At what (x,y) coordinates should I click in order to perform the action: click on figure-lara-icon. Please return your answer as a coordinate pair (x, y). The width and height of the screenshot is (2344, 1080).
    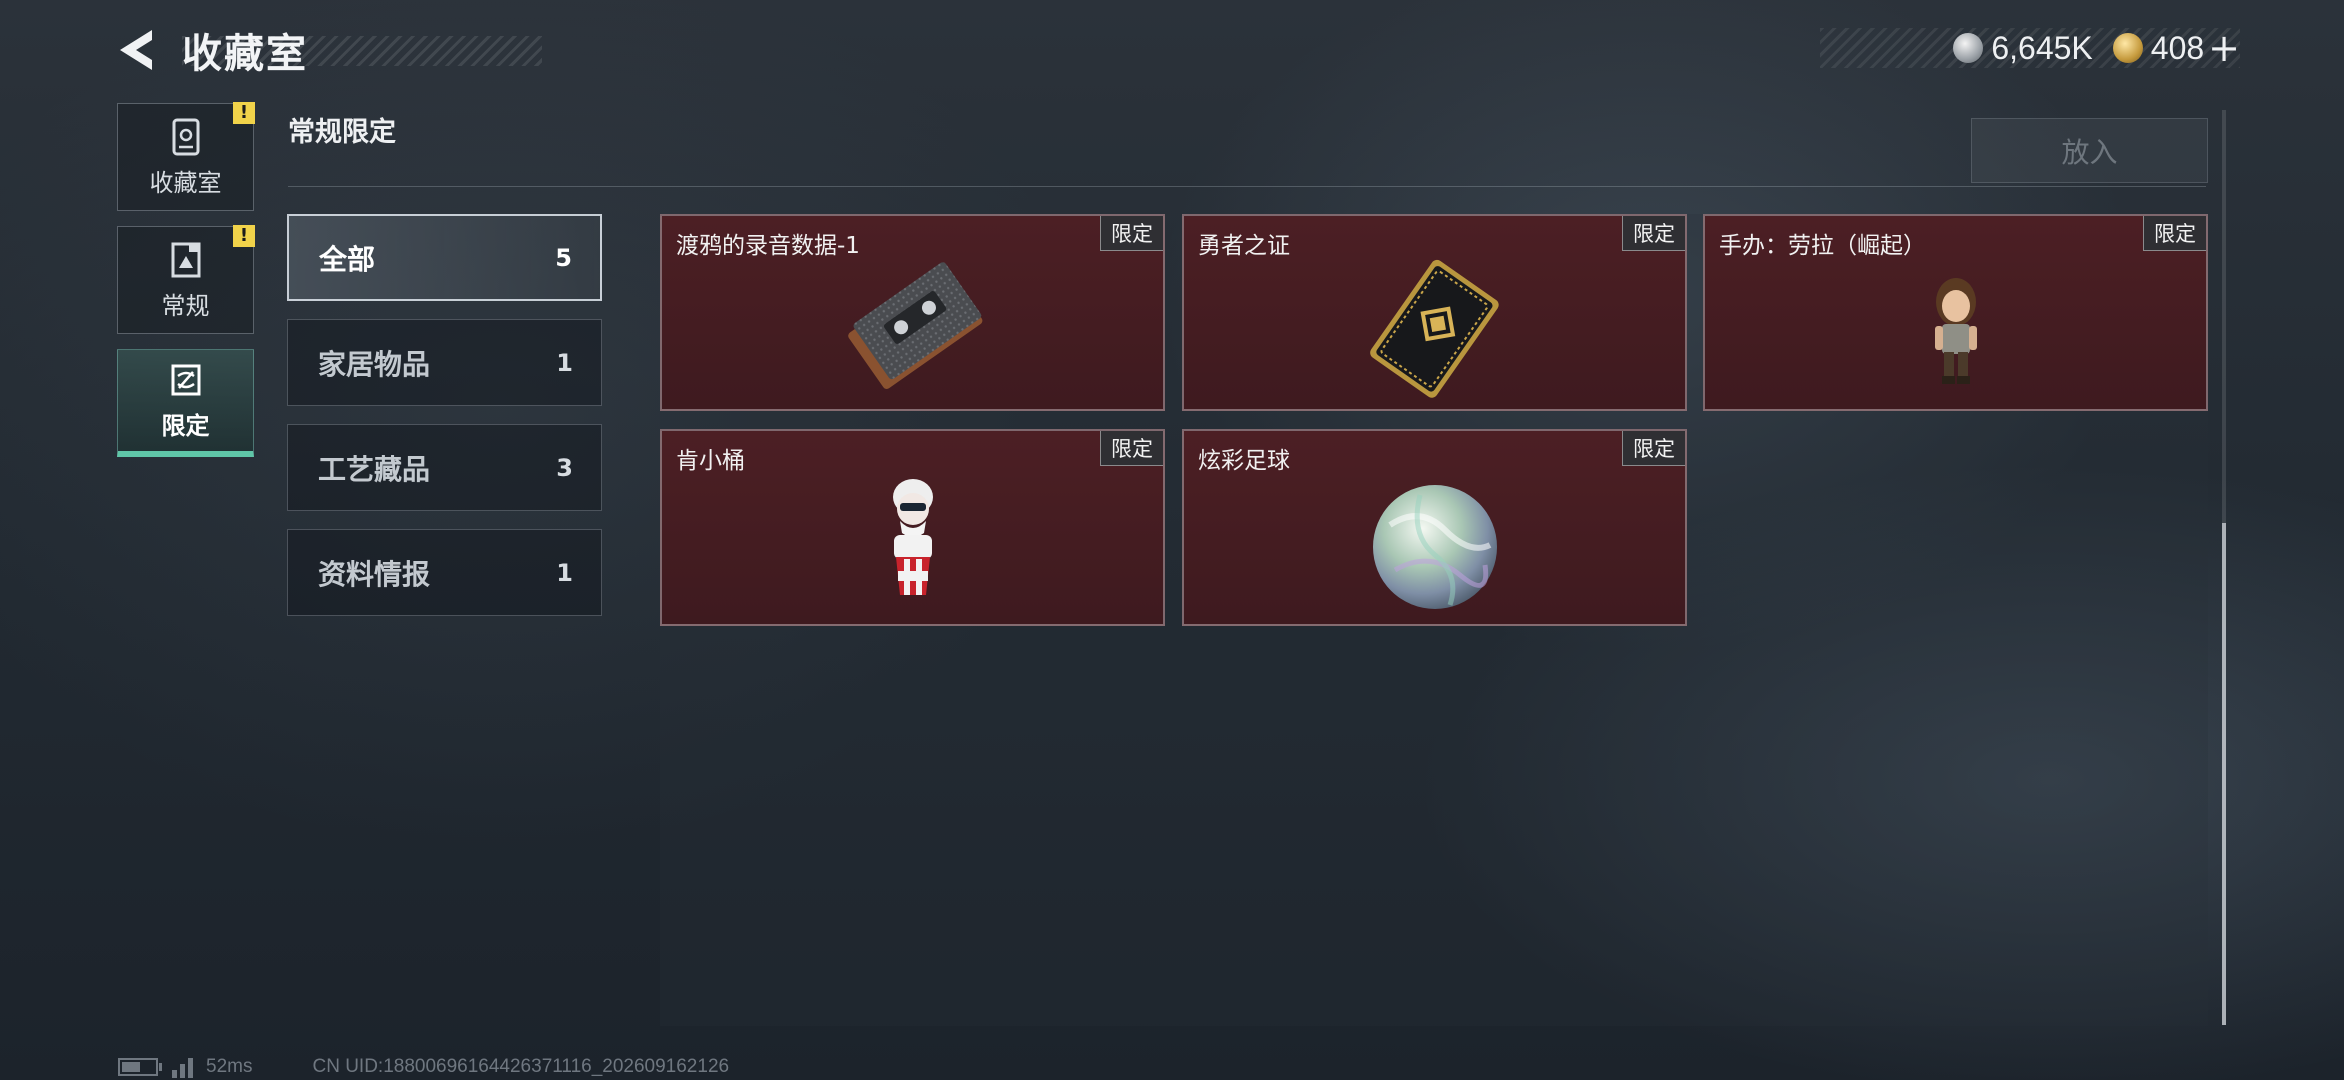
    Looking at the image, I should click on (1955, 331).